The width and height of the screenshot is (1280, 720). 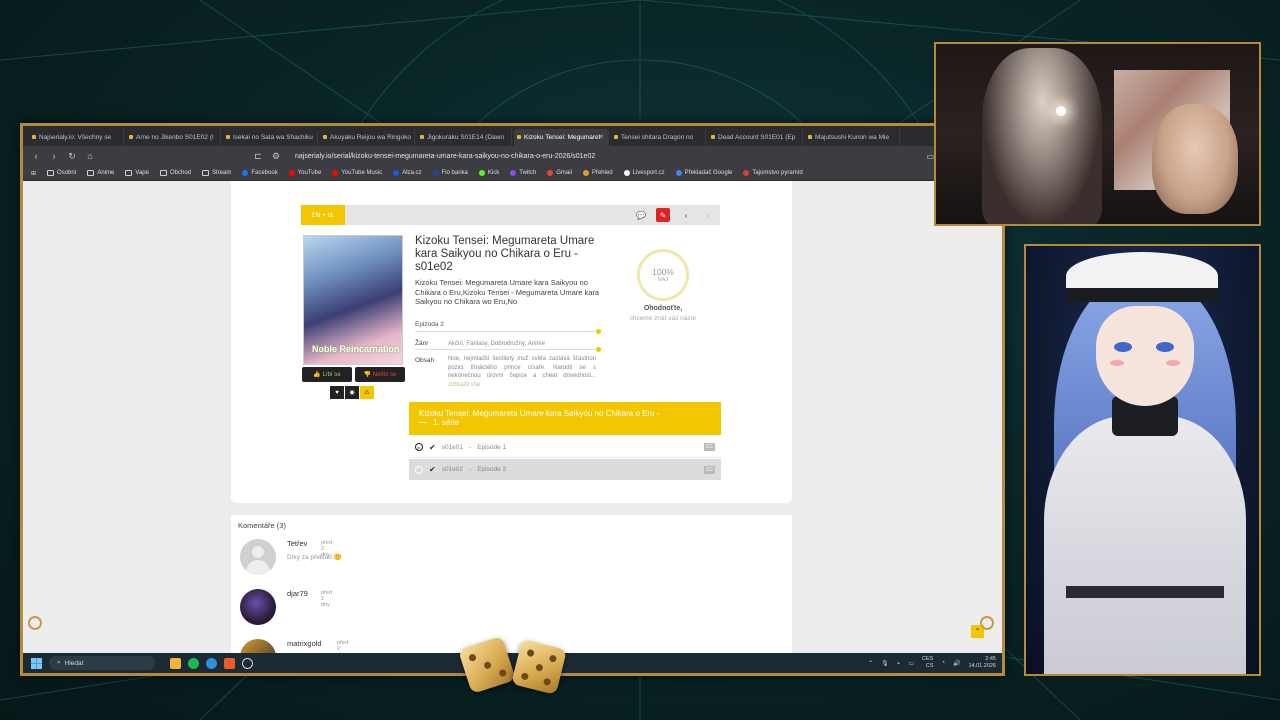 What do you see at coordinates (943, 663) in the screenshot?
I see `wifi-icon: ◔` at bounding box center [943, 663].